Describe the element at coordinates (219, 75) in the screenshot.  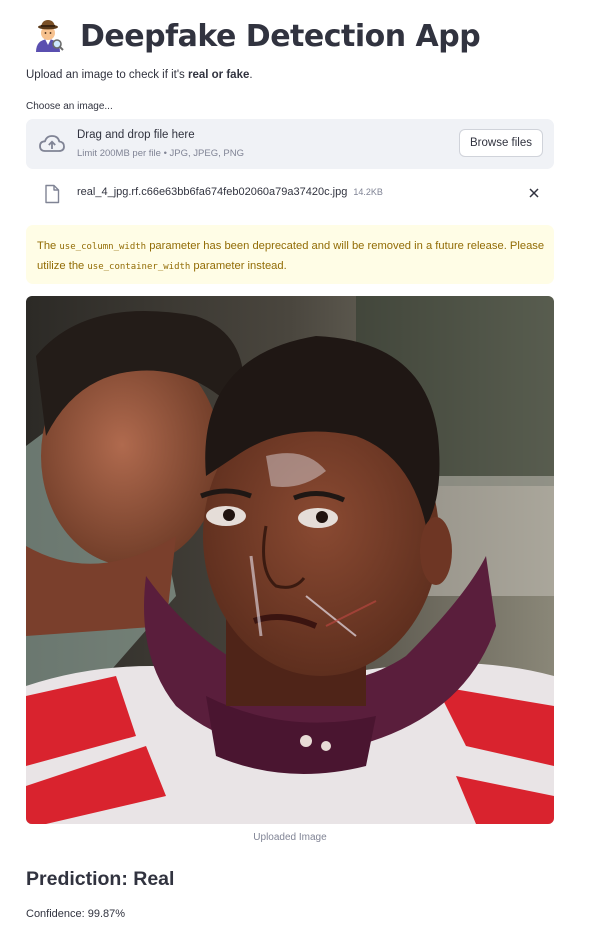
I see `intro-emphasis: real or fake` at that location.